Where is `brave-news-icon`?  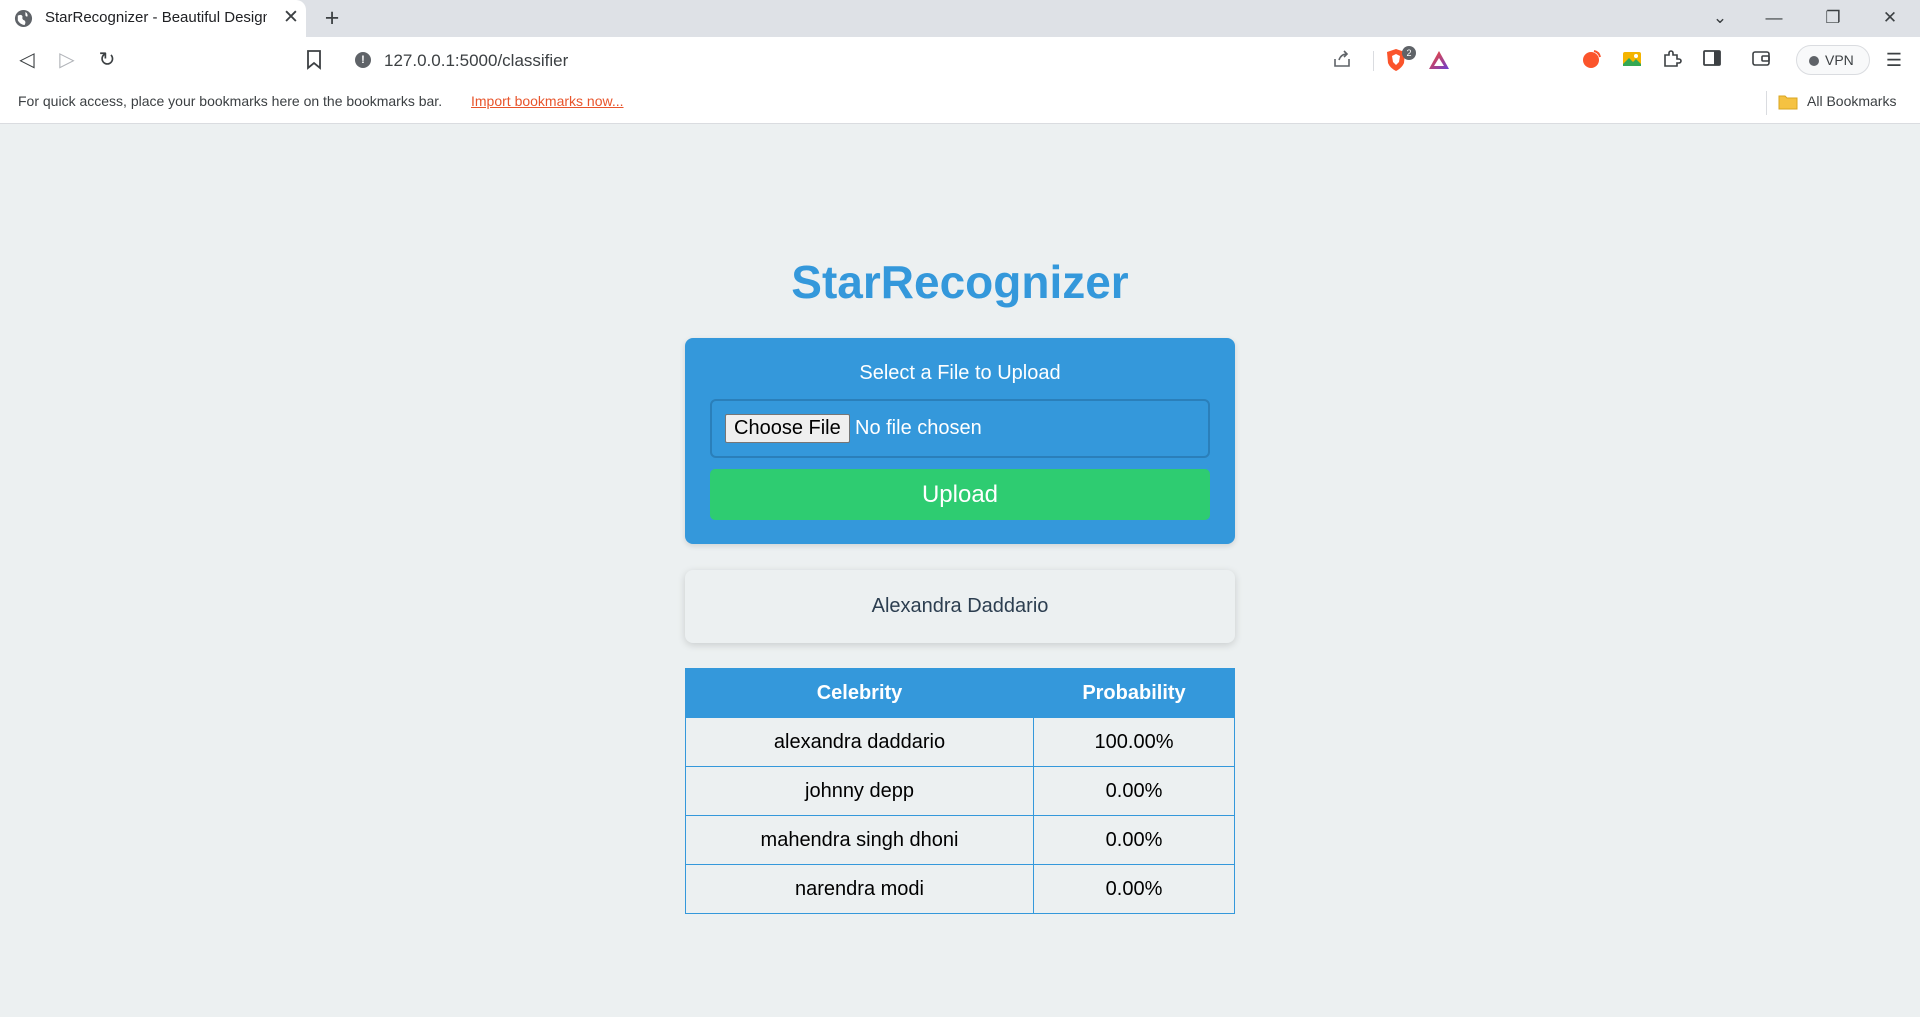
brave-news-icon is located at coordinates (1592, 60).